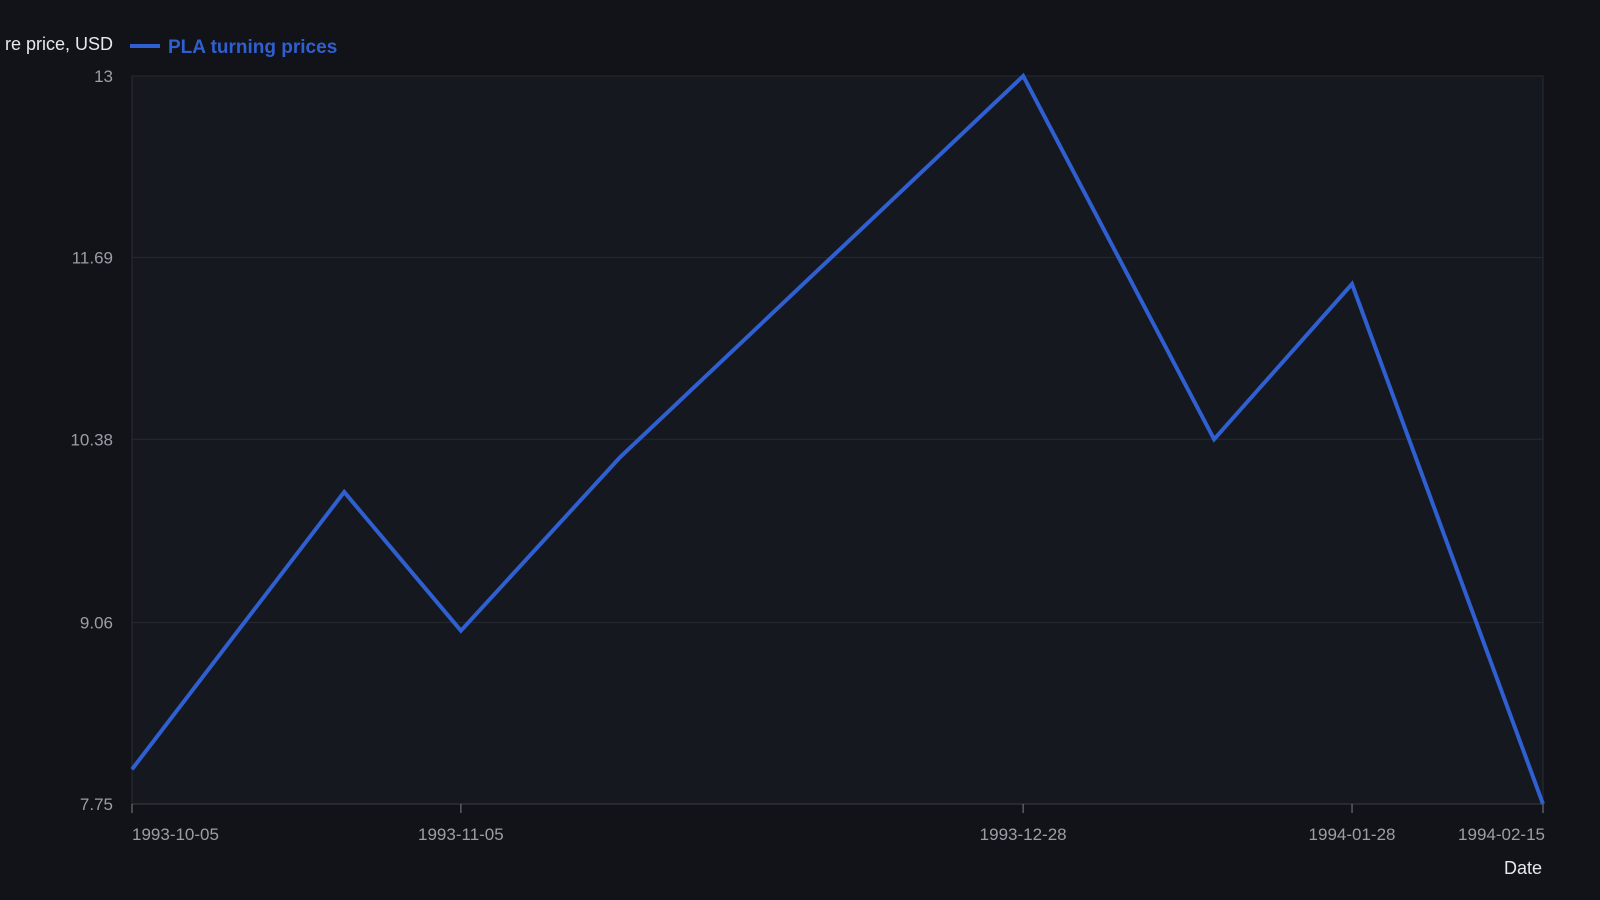  What do you see at coordinates (96, 804) in the screenshot?
I see `y-tick-label: 7.75` at bounding box center [96, 804].